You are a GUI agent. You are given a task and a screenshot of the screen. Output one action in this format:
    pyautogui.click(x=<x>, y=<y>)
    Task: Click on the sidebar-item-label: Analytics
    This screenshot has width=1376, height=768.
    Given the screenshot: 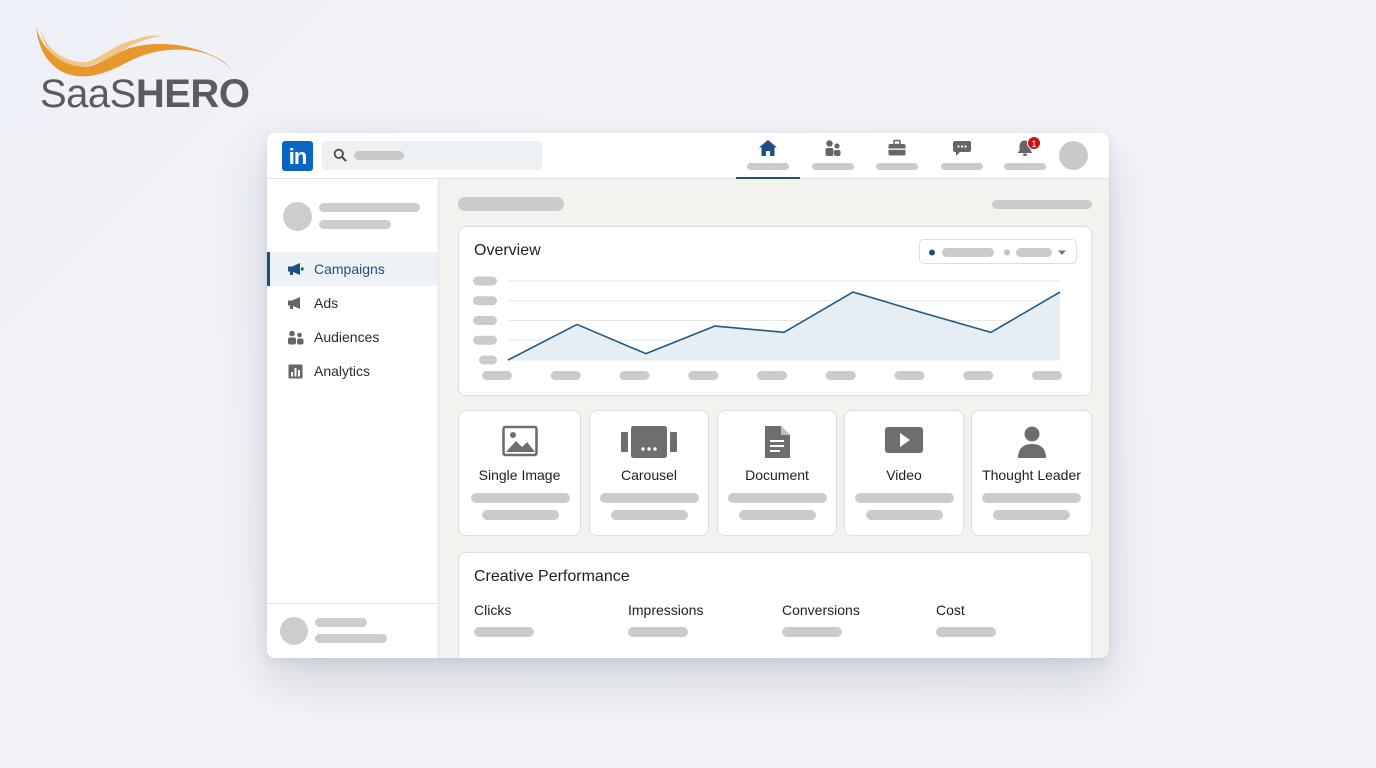 What is the action you would take?
    pyautogui.click(x=342, y=371)
    